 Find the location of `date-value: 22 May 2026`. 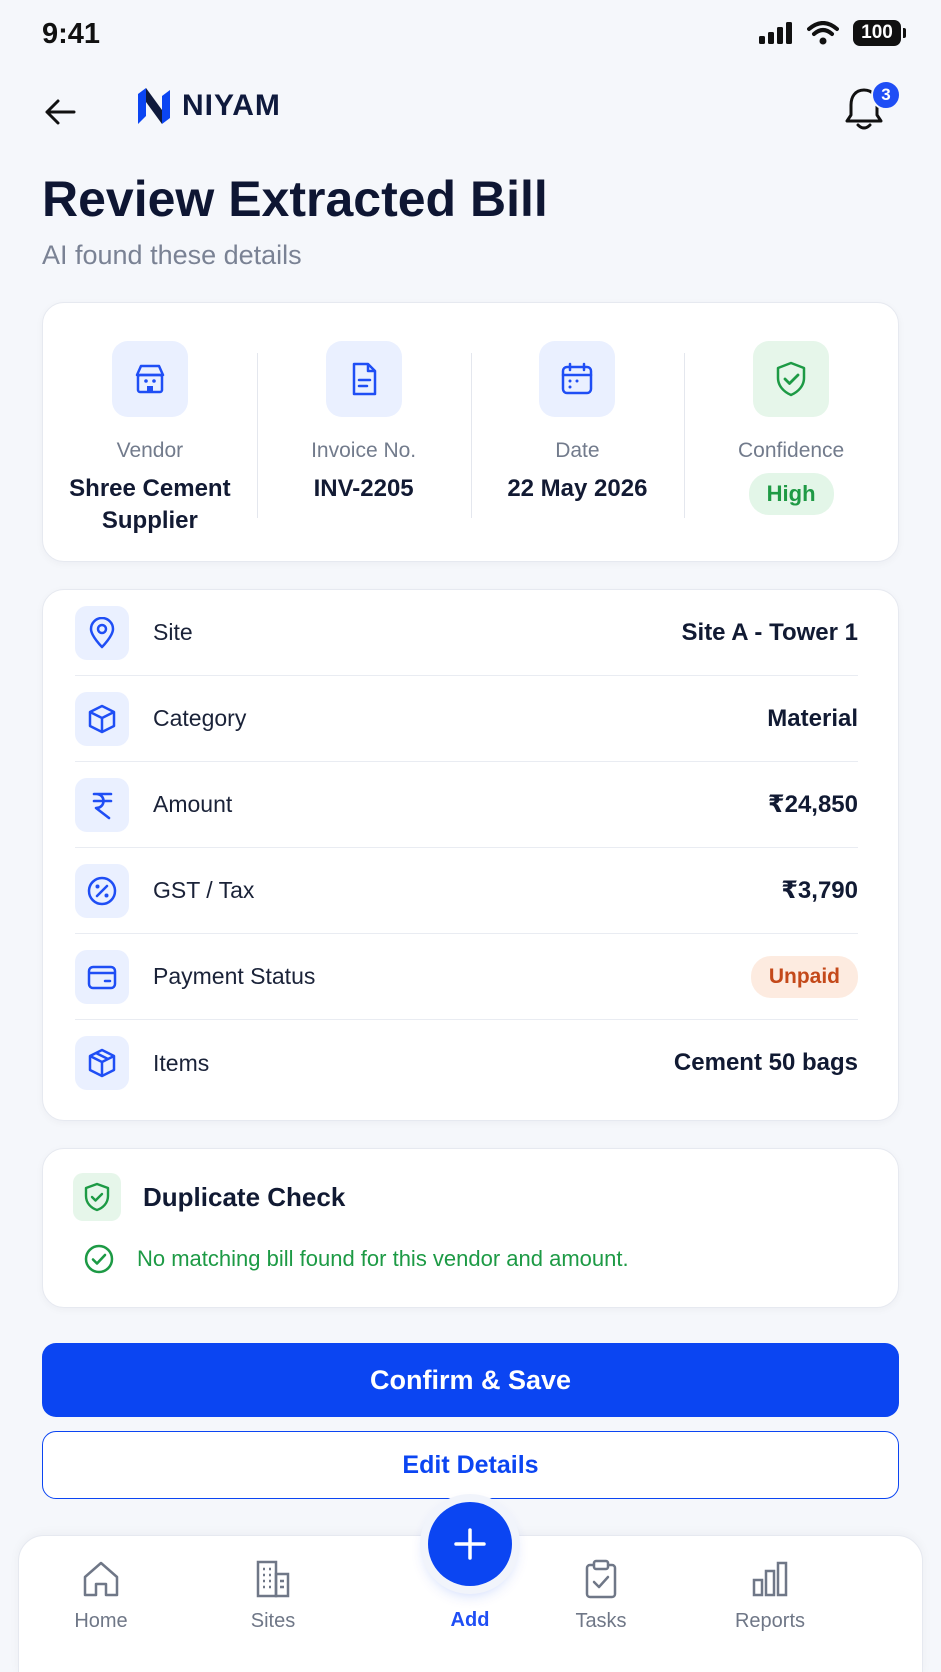

date-value: 22 May 2026 is located at coordinates (577, 488).